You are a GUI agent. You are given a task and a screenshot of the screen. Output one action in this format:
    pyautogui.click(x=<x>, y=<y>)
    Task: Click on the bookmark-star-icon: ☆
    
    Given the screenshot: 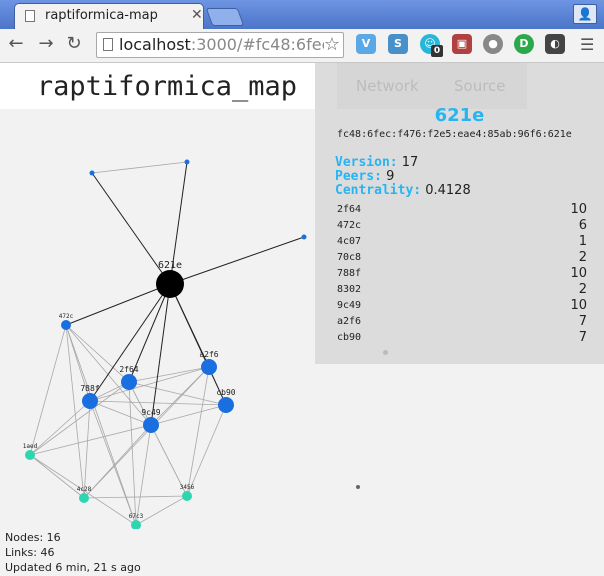 What is the action you would take?
    pyautogui.click(x=331, y=44)
    